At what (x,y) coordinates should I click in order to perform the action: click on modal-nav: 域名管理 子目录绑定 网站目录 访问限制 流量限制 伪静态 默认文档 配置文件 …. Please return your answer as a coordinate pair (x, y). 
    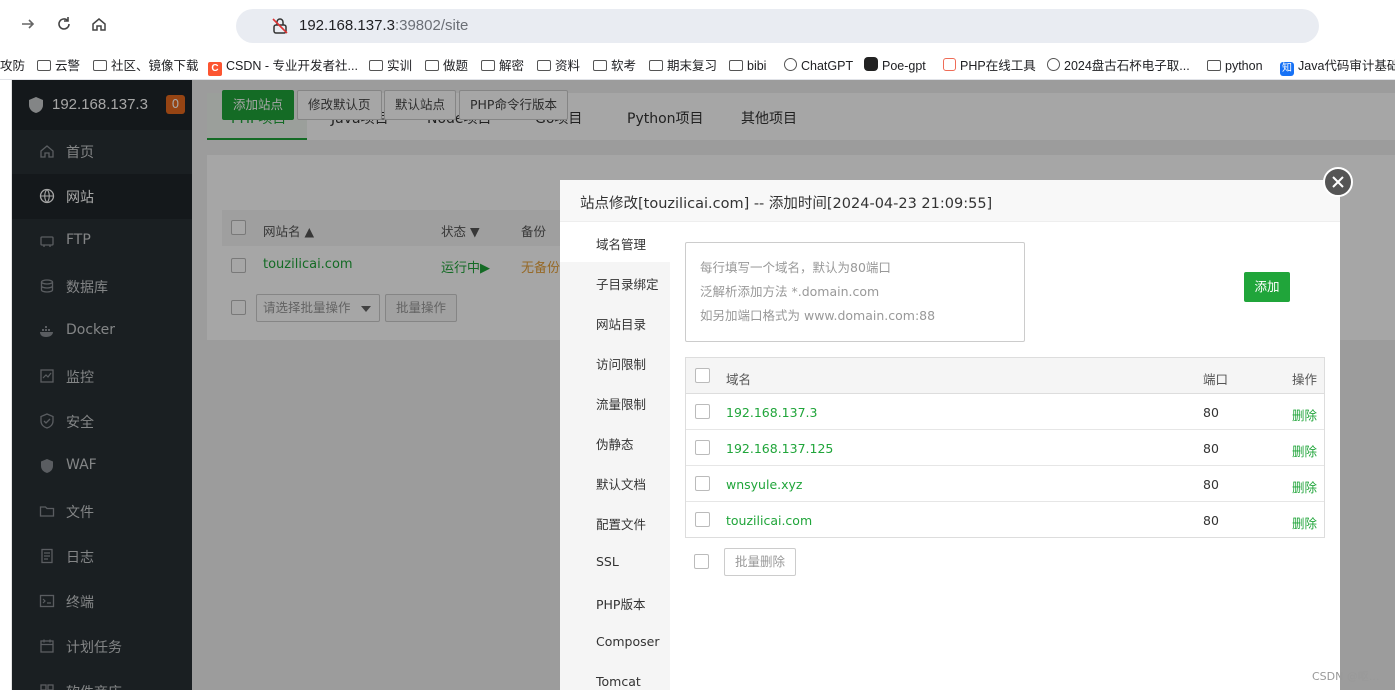
    Looking at the image, I should click on (615, 456).